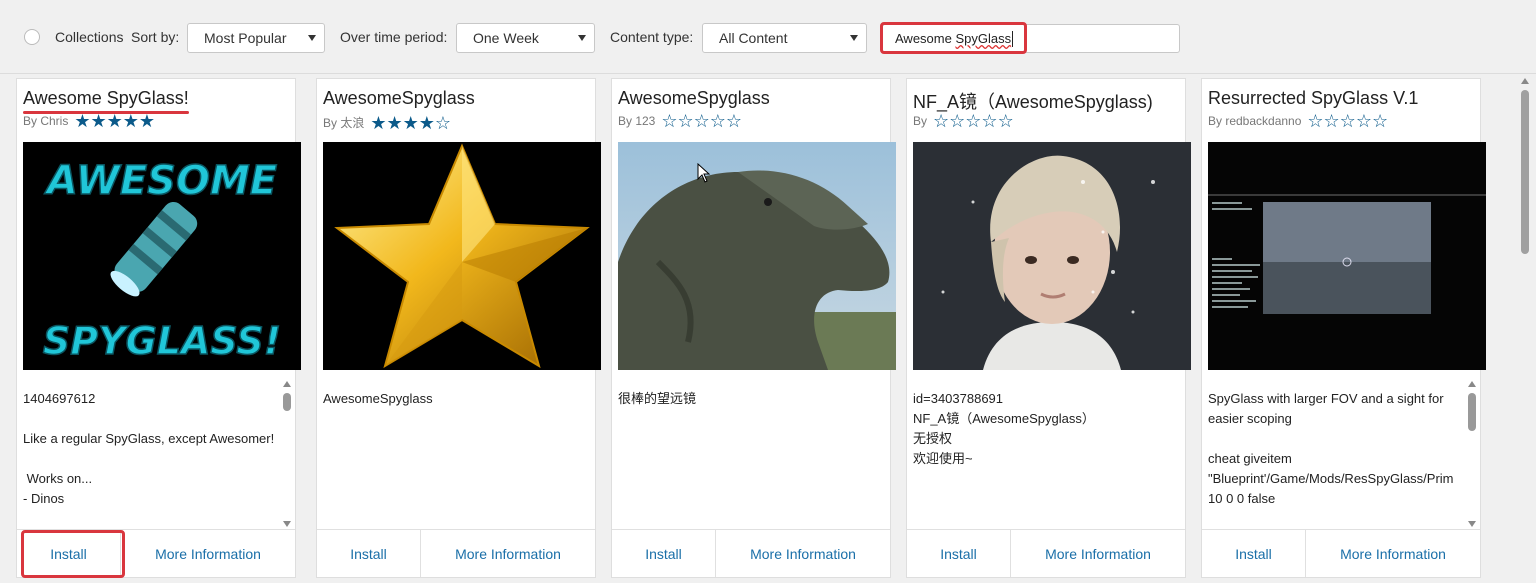 This screenshot has width=1536, height=583. I want to click on sort-select: Most Popular, so click(256, 38).